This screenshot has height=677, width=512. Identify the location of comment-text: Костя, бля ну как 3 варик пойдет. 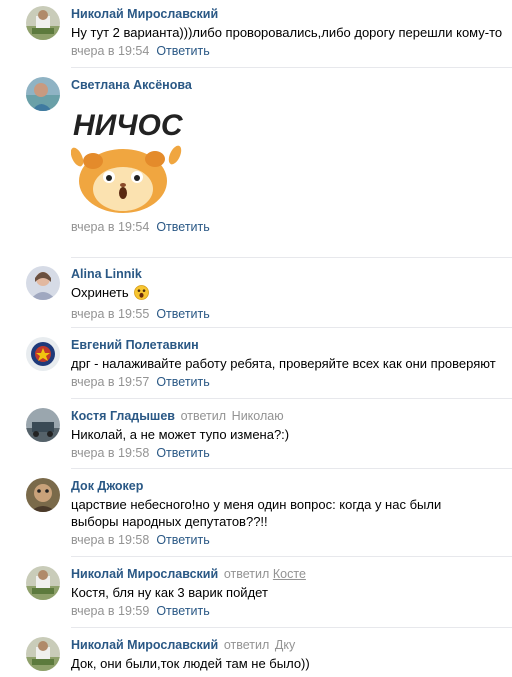
(169, 592).